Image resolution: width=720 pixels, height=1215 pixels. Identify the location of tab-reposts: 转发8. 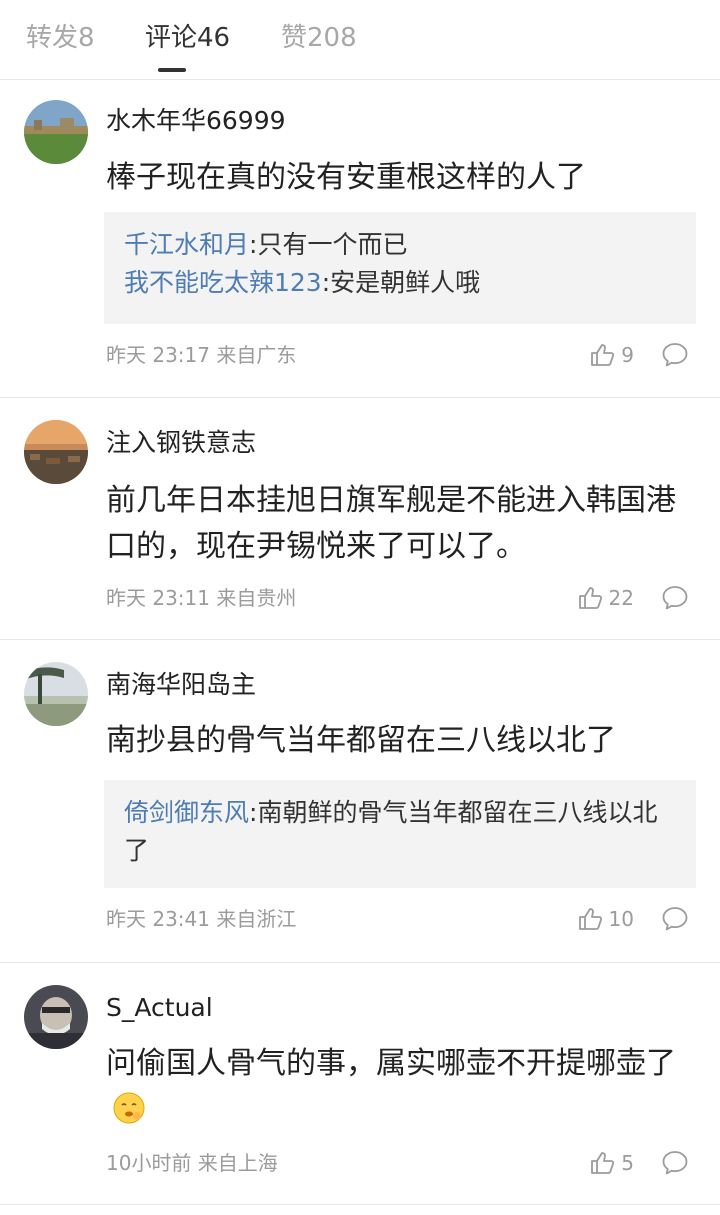
(60, 38).